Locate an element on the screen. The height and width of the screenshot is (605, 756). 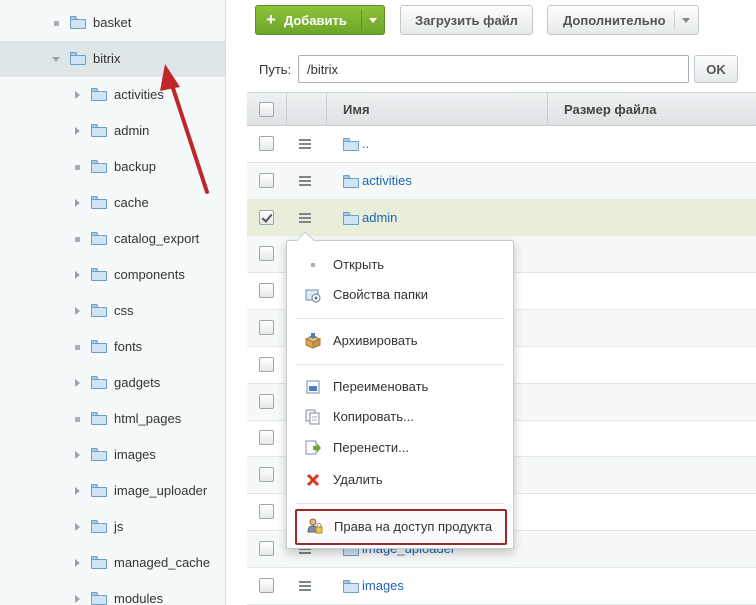
tree-item-image-uploader: image_uploader is located at coordinates (112, 491).